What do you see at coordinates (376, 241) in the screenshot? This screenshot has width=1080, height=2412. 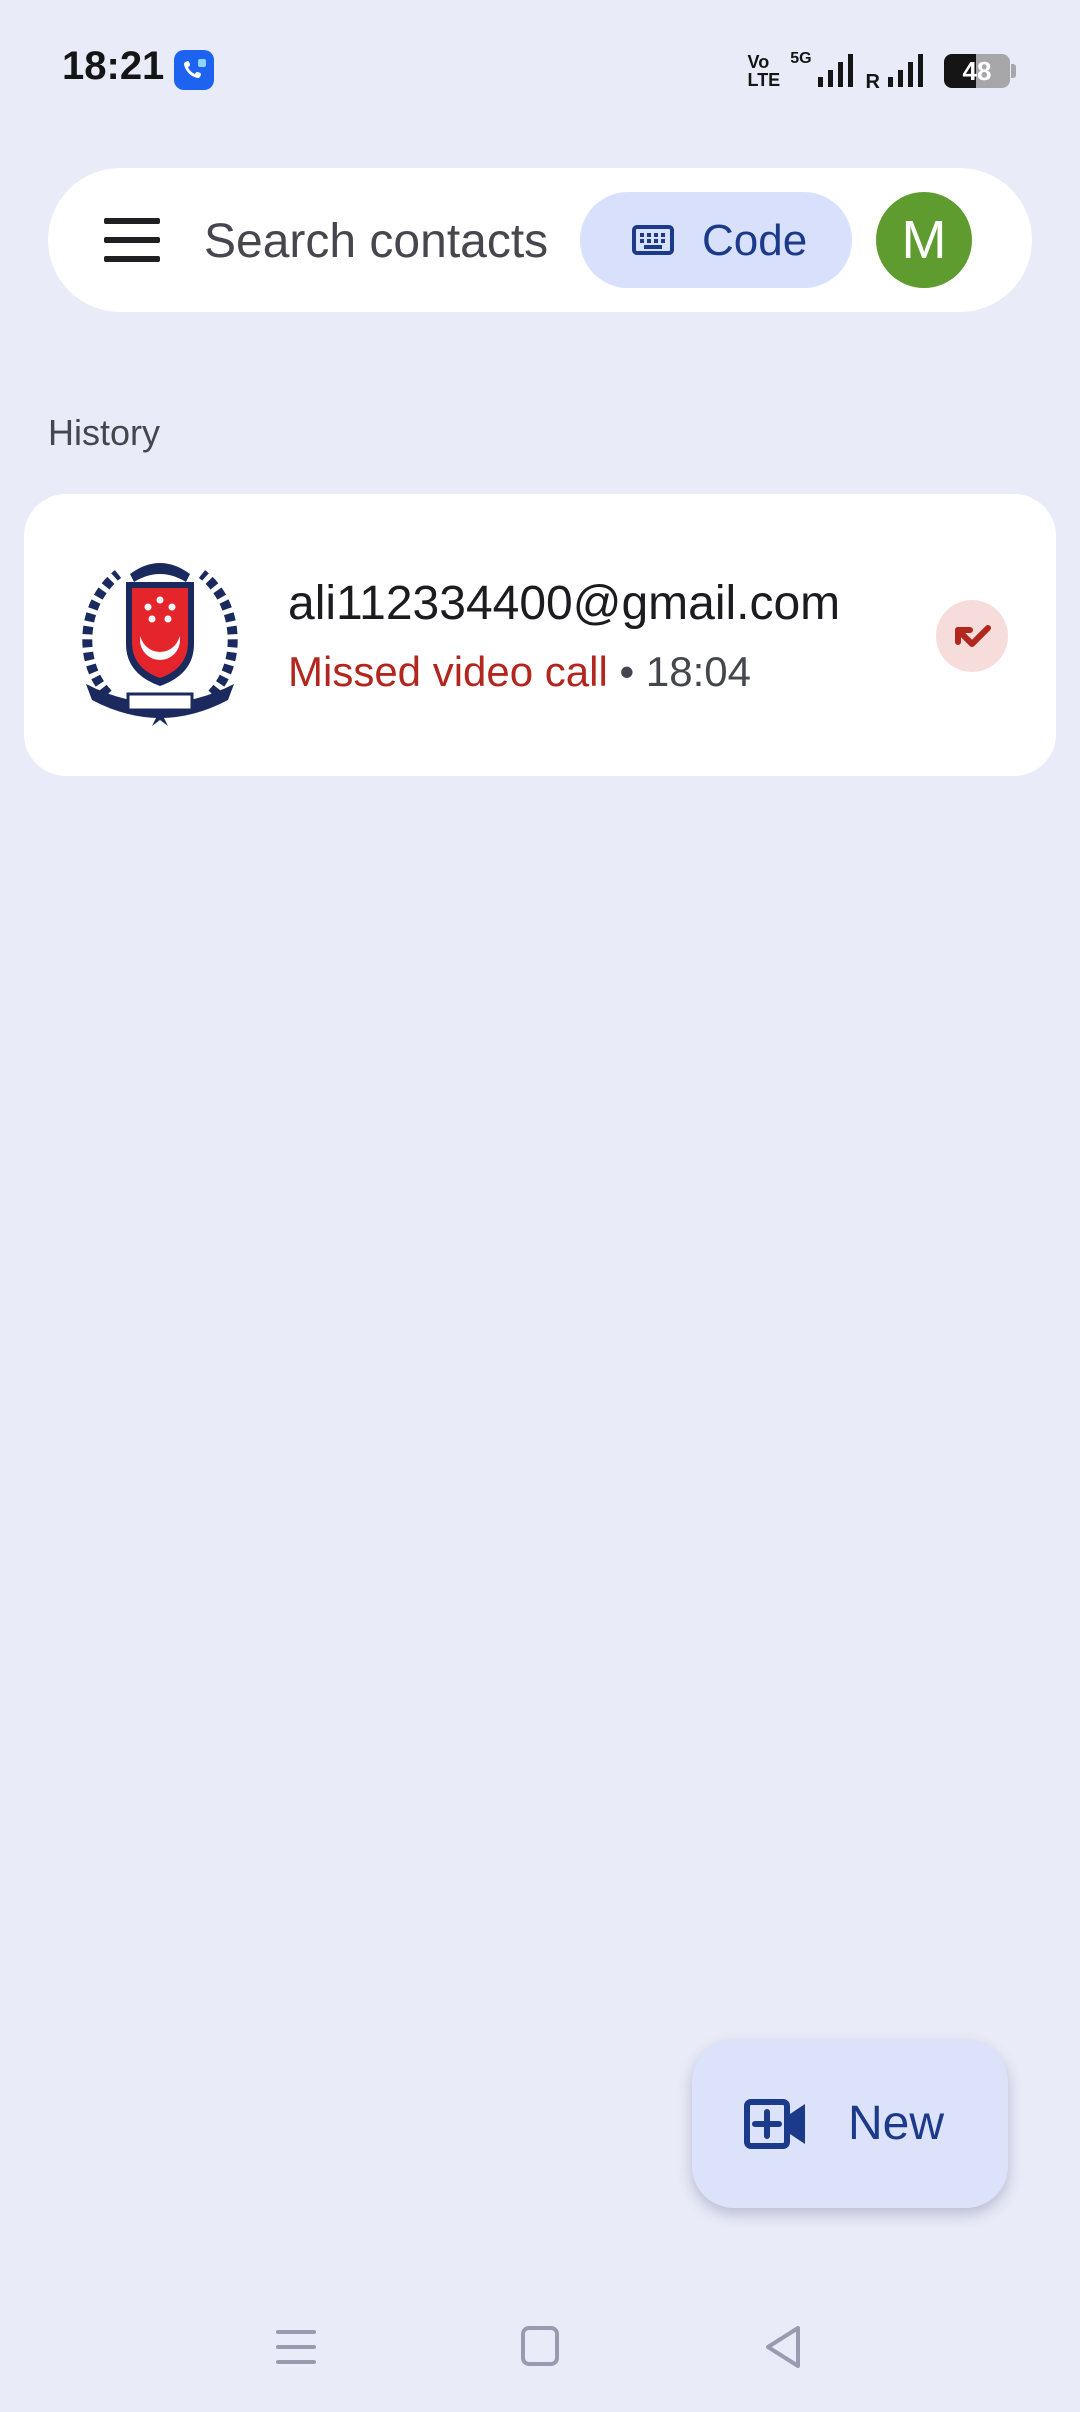 I see `search-input: Search contacts` at bounding box center [376, 241].